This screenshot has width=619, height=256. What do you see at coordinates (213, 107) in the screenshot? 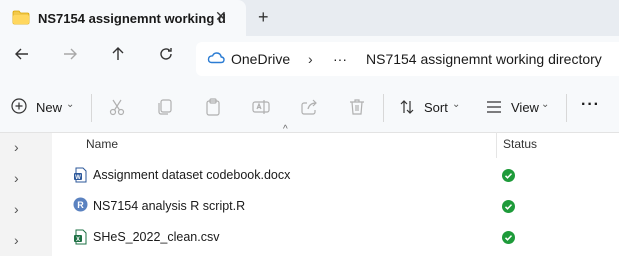
I see `paste-icon` at bounding box center [213, 107].